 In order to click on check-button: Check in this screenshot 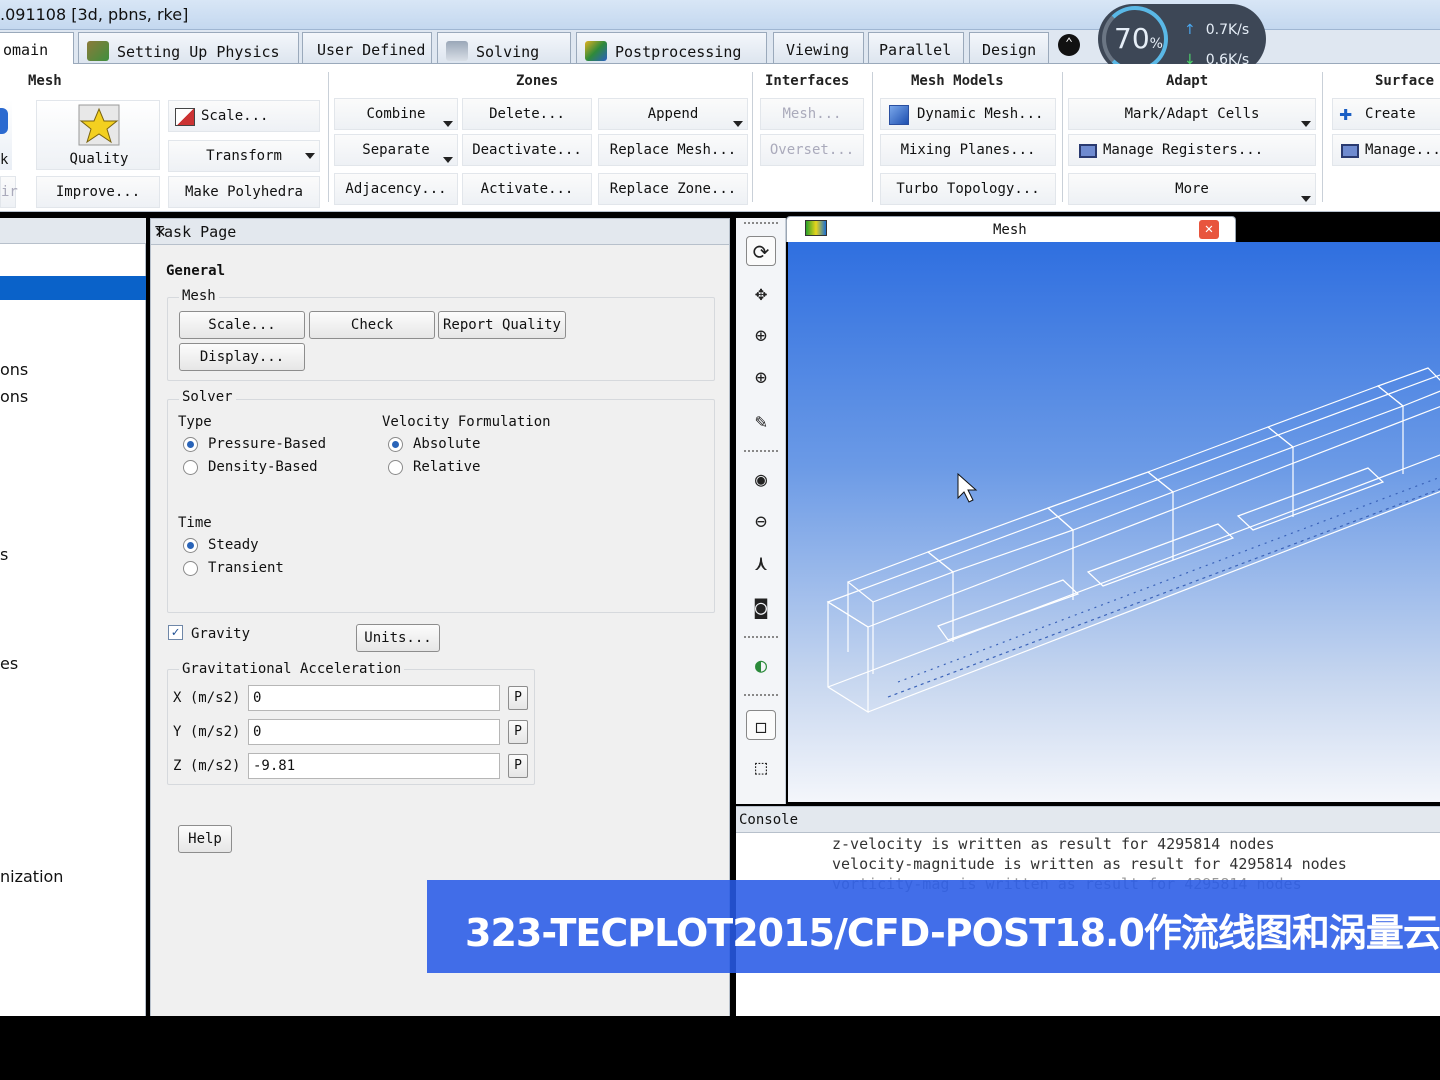, I will do `click(372, 325)`.